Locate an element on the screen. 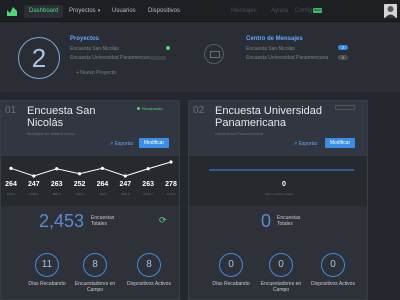 This screenshot has height=300, width=400. status-badge: Recabando is located at coordinates (149, 108).